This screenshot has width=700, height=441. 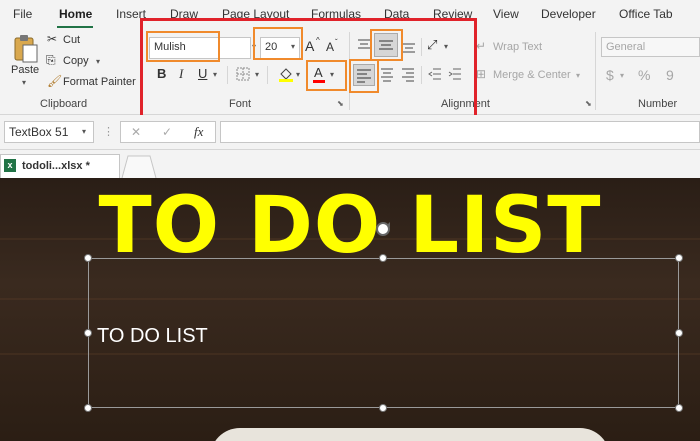 What do you see at coordinates (278, 43) in the screenshot?
I see `font-size-highlight` at bounding box center [278, 43].